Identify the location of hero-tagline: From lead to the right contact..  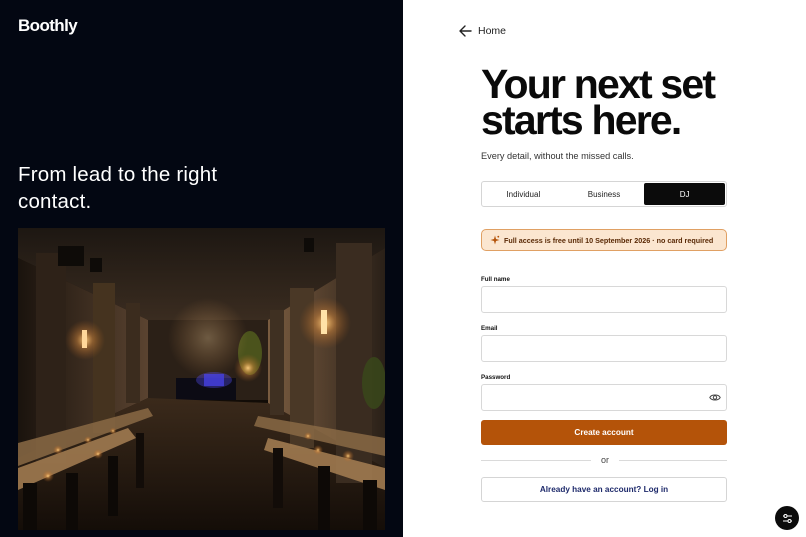
(118, 188).